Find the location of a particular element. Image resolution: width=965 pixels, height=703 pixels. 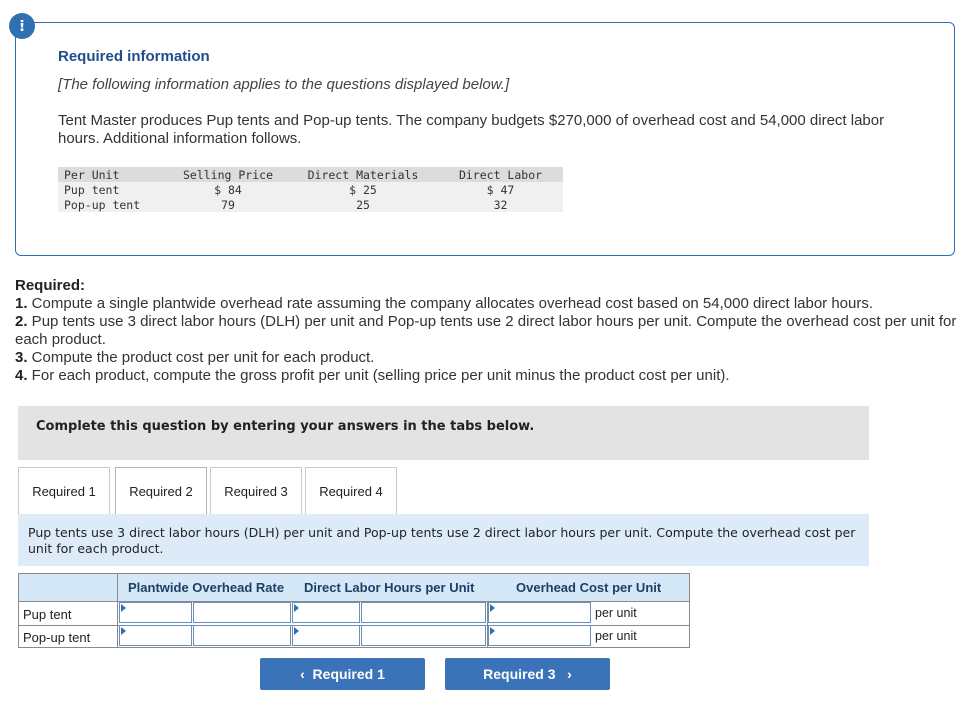

header-overhead-cost: Overhead Cost per Unit is located at coordinates (589, 587).